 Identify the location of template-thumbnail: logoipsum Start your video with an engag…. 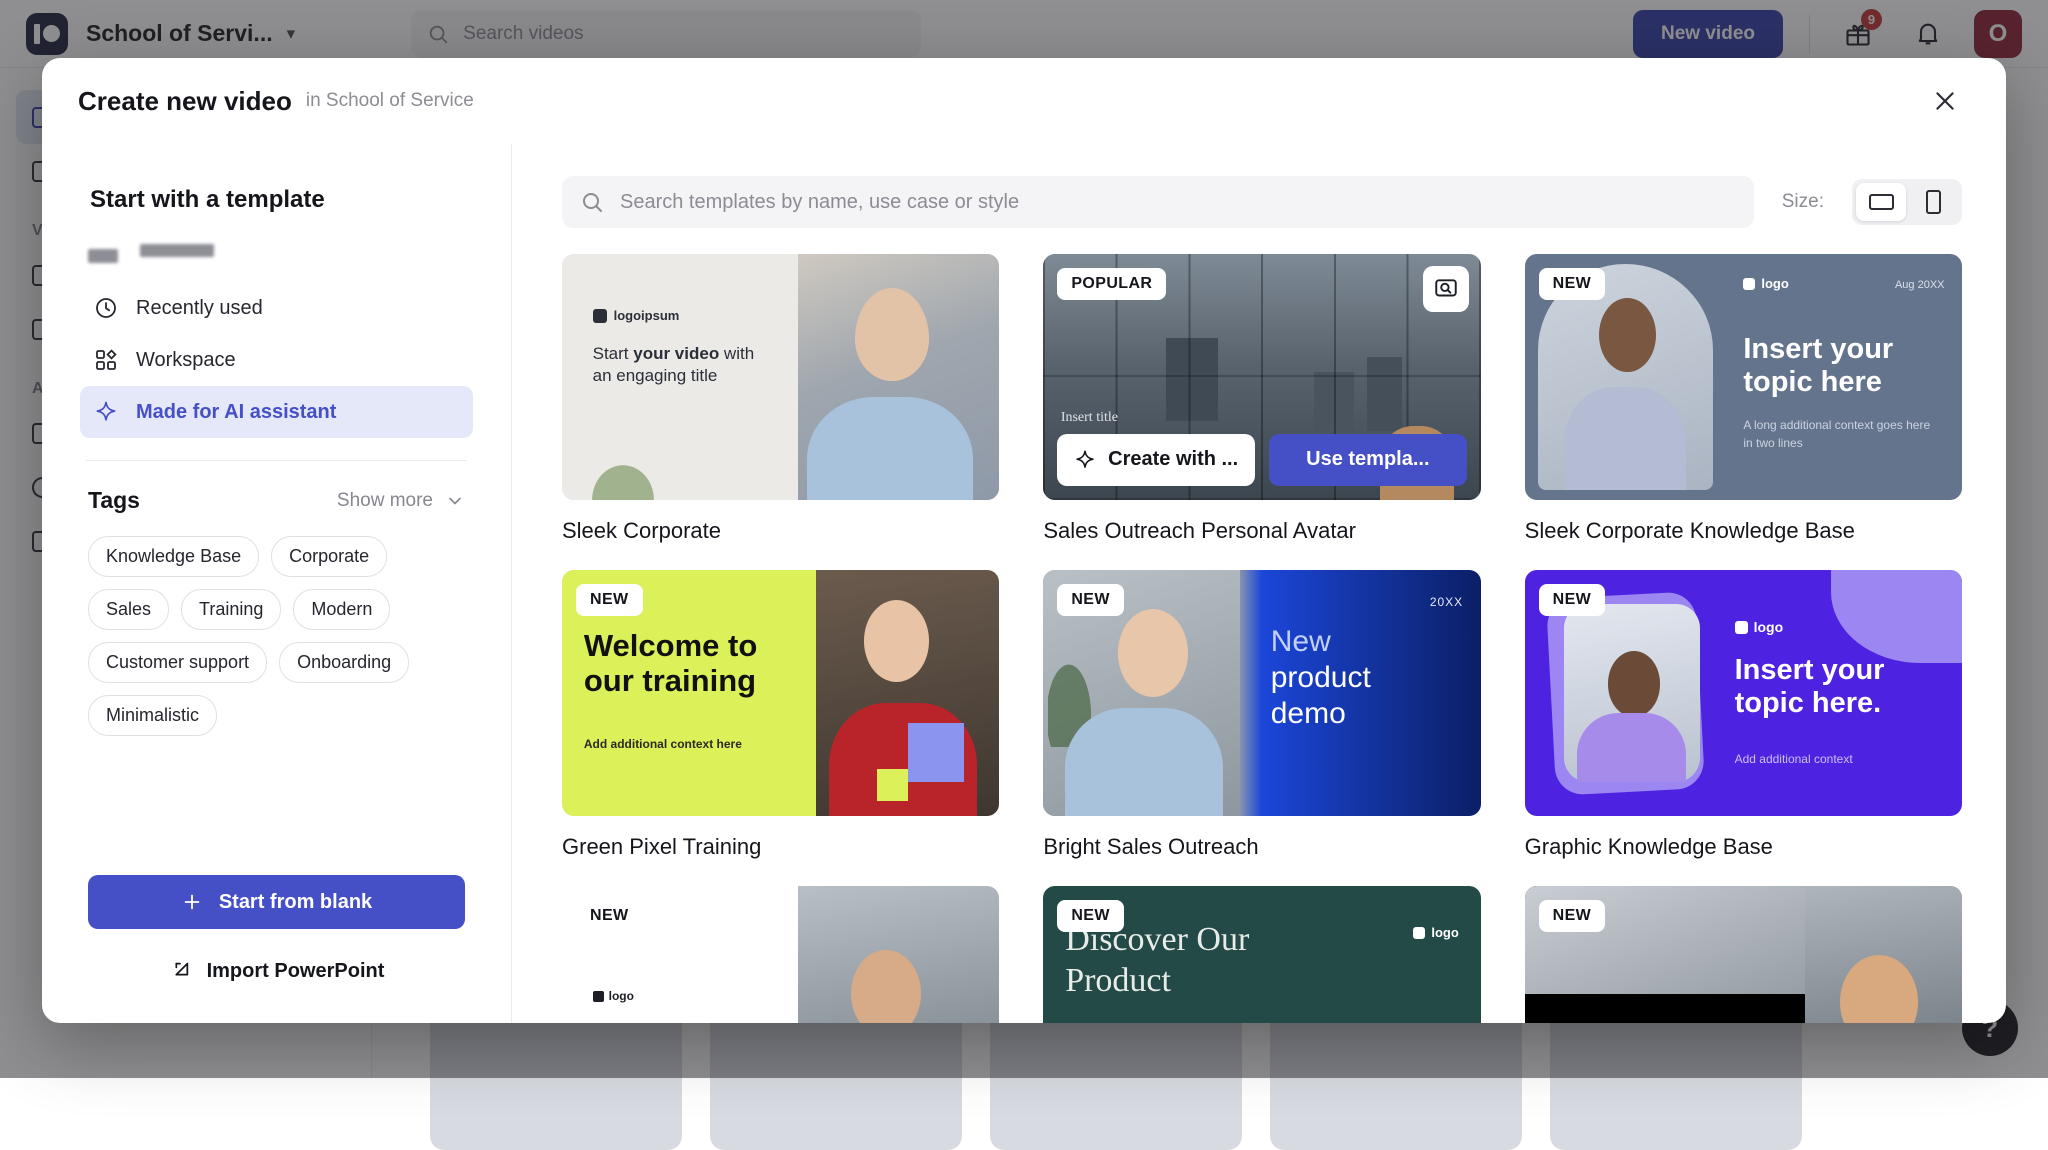
(780, 377).